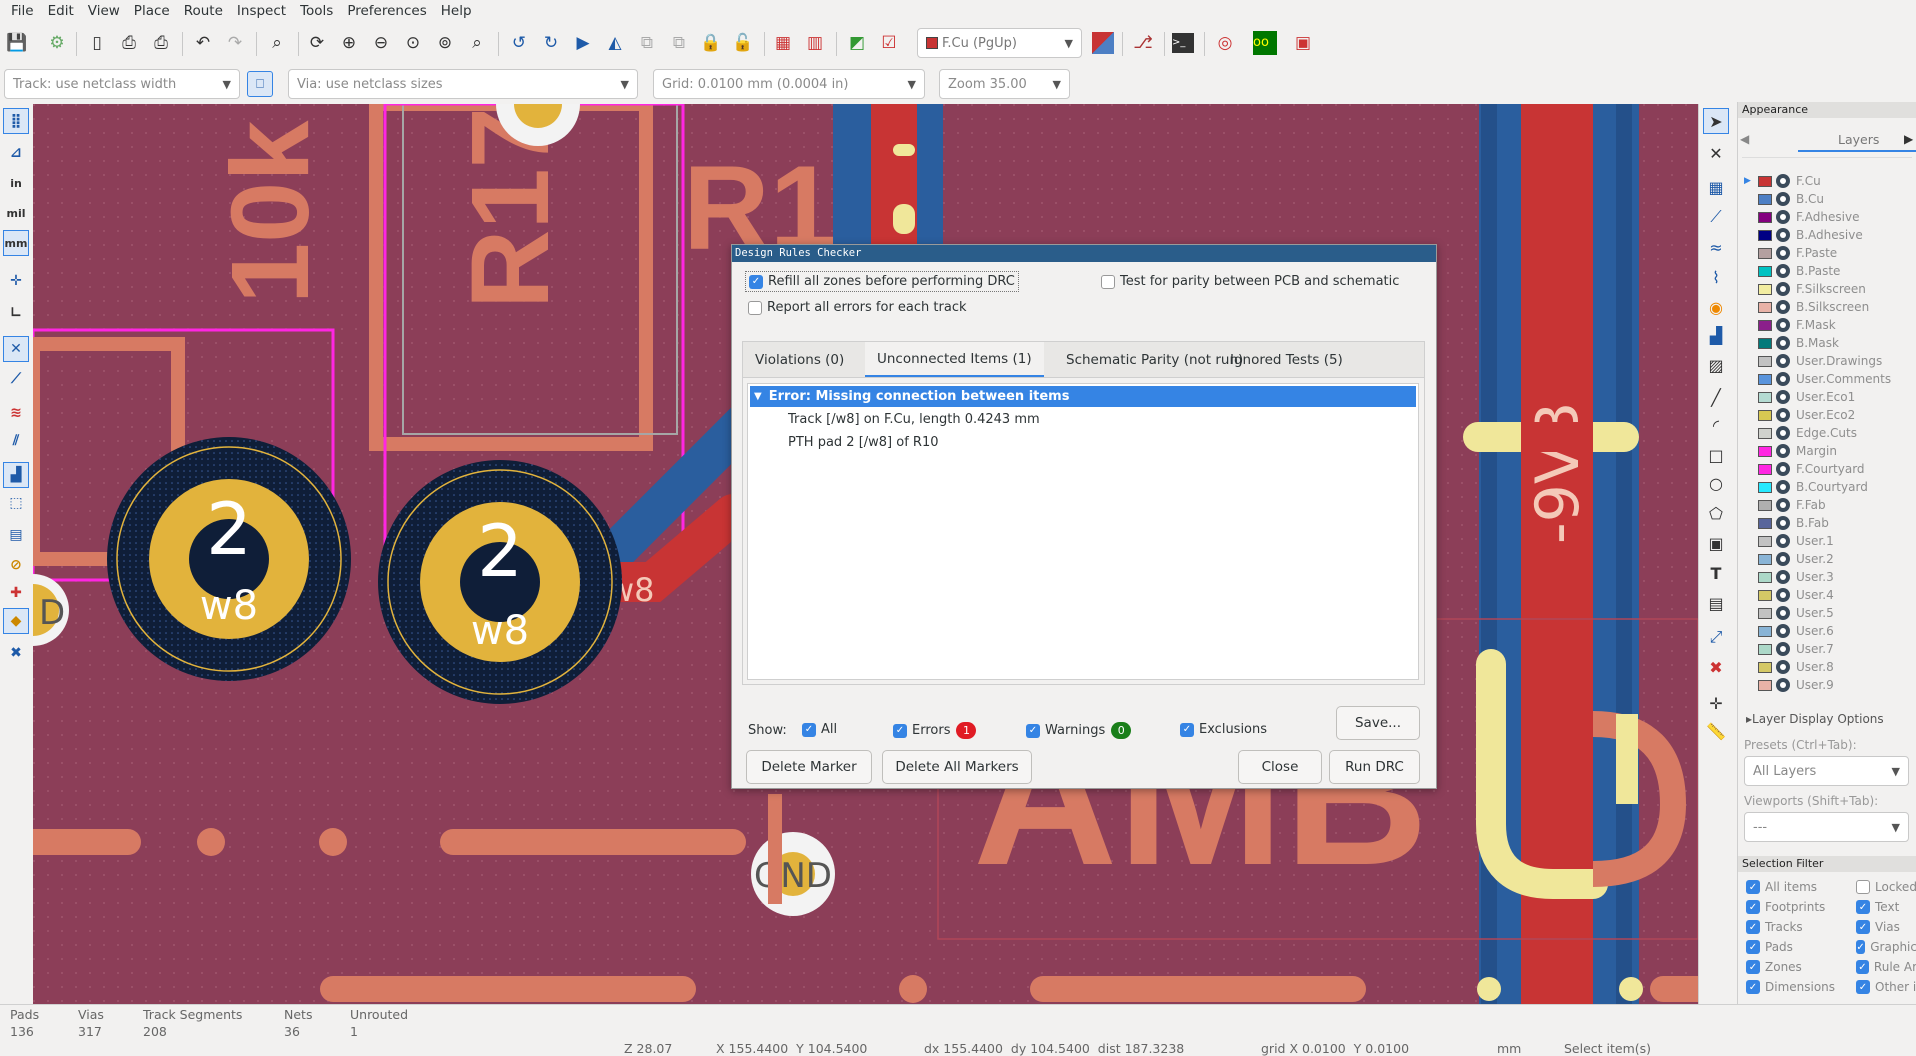 The image size is (1916, 1056). What do you see at coordinates (1774, 967) in the screenshot?
I see `filter-checkbox: ✓ Zones` at bounding box center [1774, 967].